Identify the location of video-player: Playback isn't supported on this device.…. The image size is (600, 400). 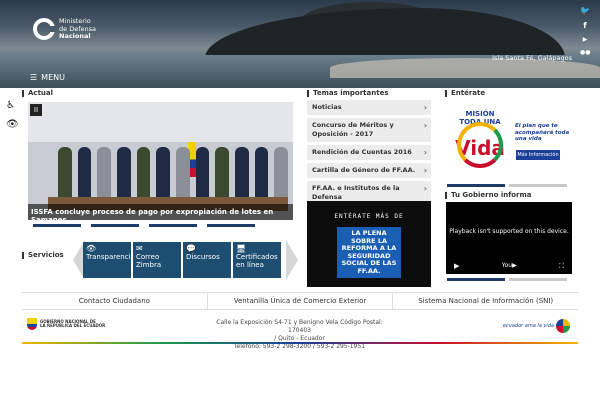
(509, 238).